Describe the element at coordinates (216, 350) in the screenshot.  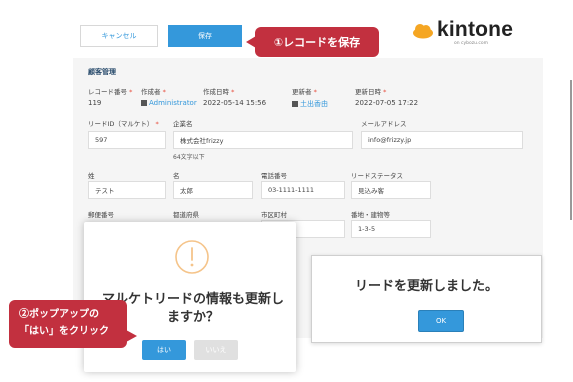
I see `no-button: いいえ` at that location.